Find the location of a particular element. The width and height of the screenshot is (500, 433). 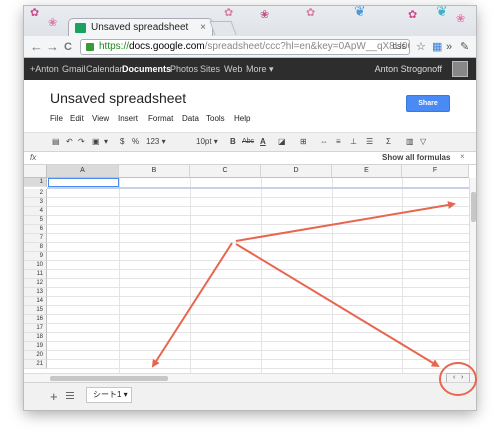

gbar-item-web: Web is located at coordinates (233, 69).